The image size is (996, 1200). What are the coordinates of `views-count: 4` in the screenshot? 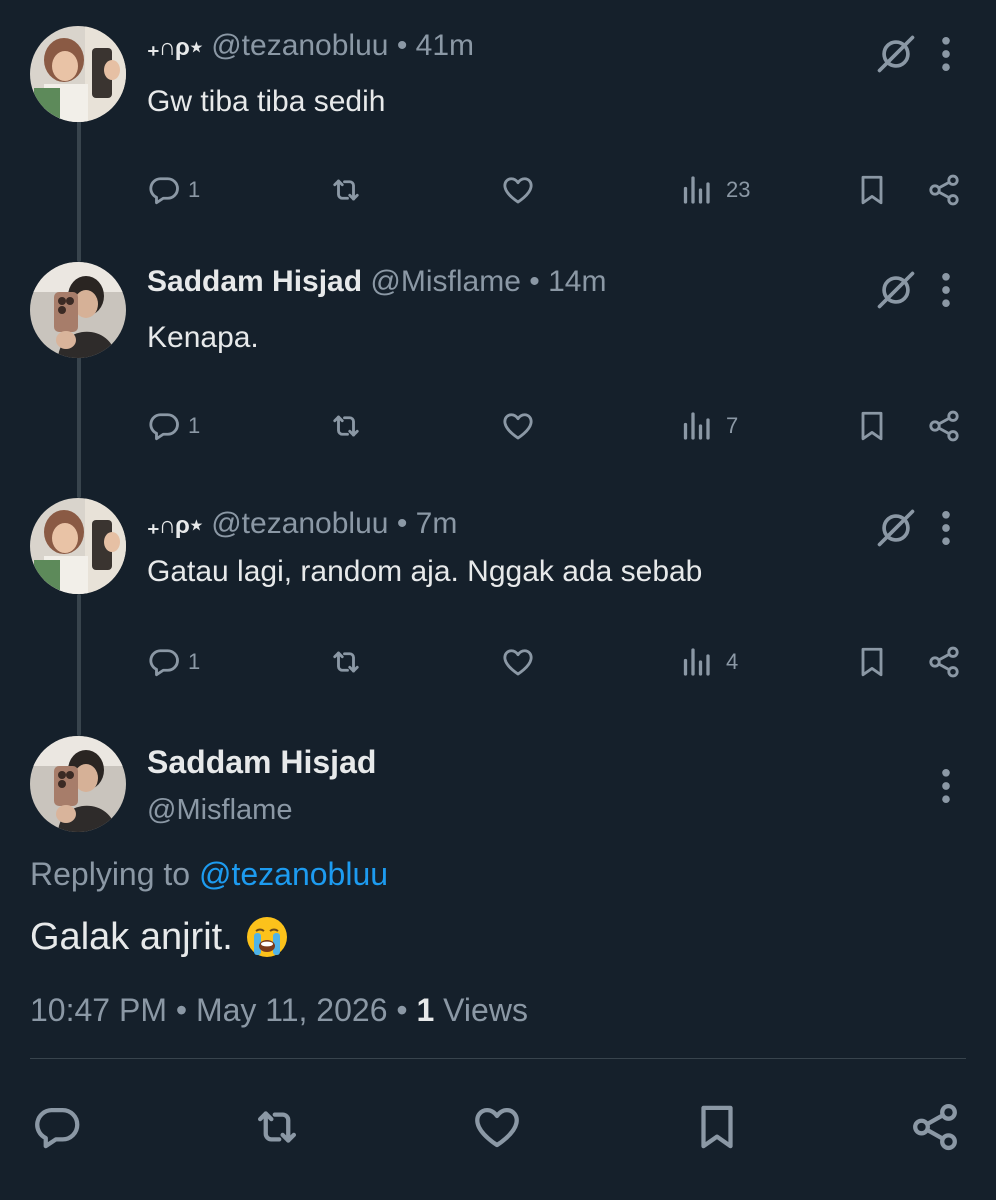 It's located at (732, 661).